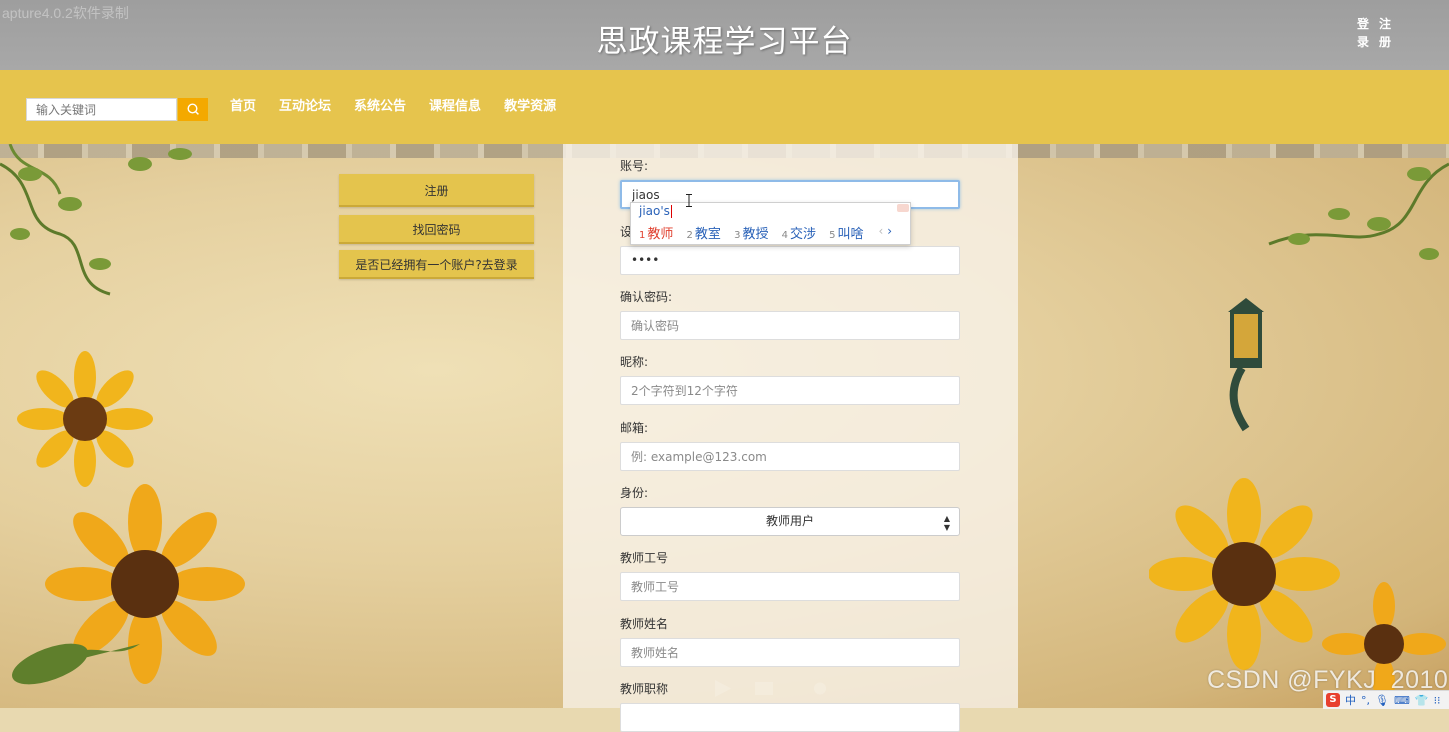  Describe the element at coordinates (646, 297) in the screenshot. I see `confirm-password-label: 确认密码:` at that location.